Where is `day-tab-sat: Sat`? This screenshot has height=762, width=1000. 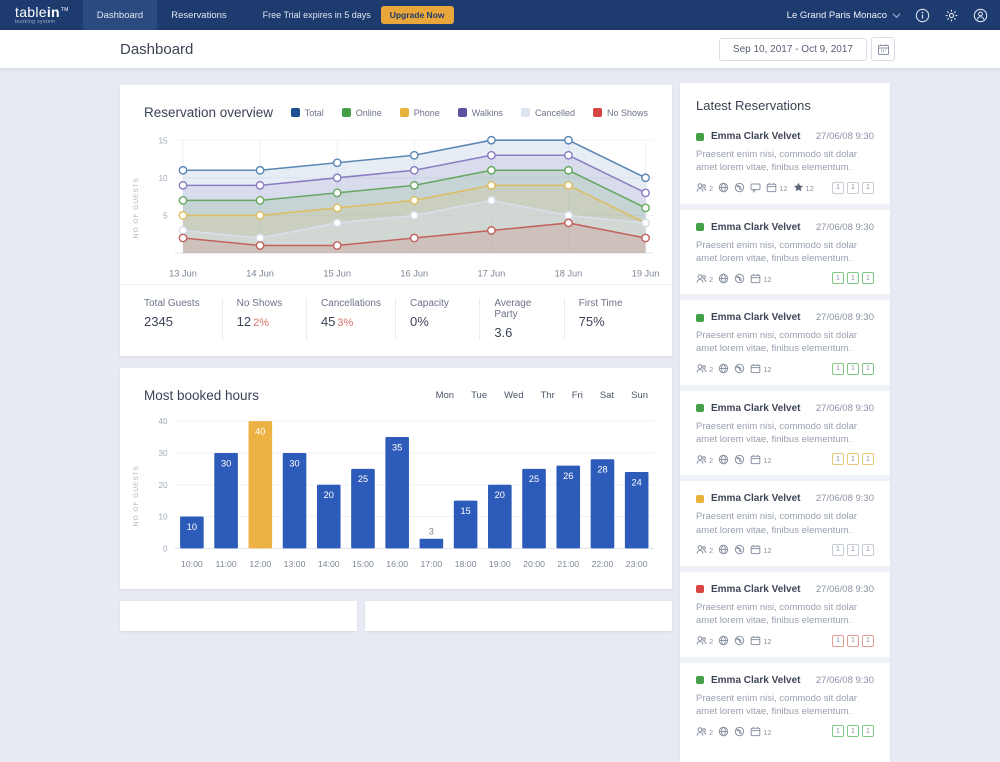 day-tab-sat: Sat is located at coordinates (607, 395).